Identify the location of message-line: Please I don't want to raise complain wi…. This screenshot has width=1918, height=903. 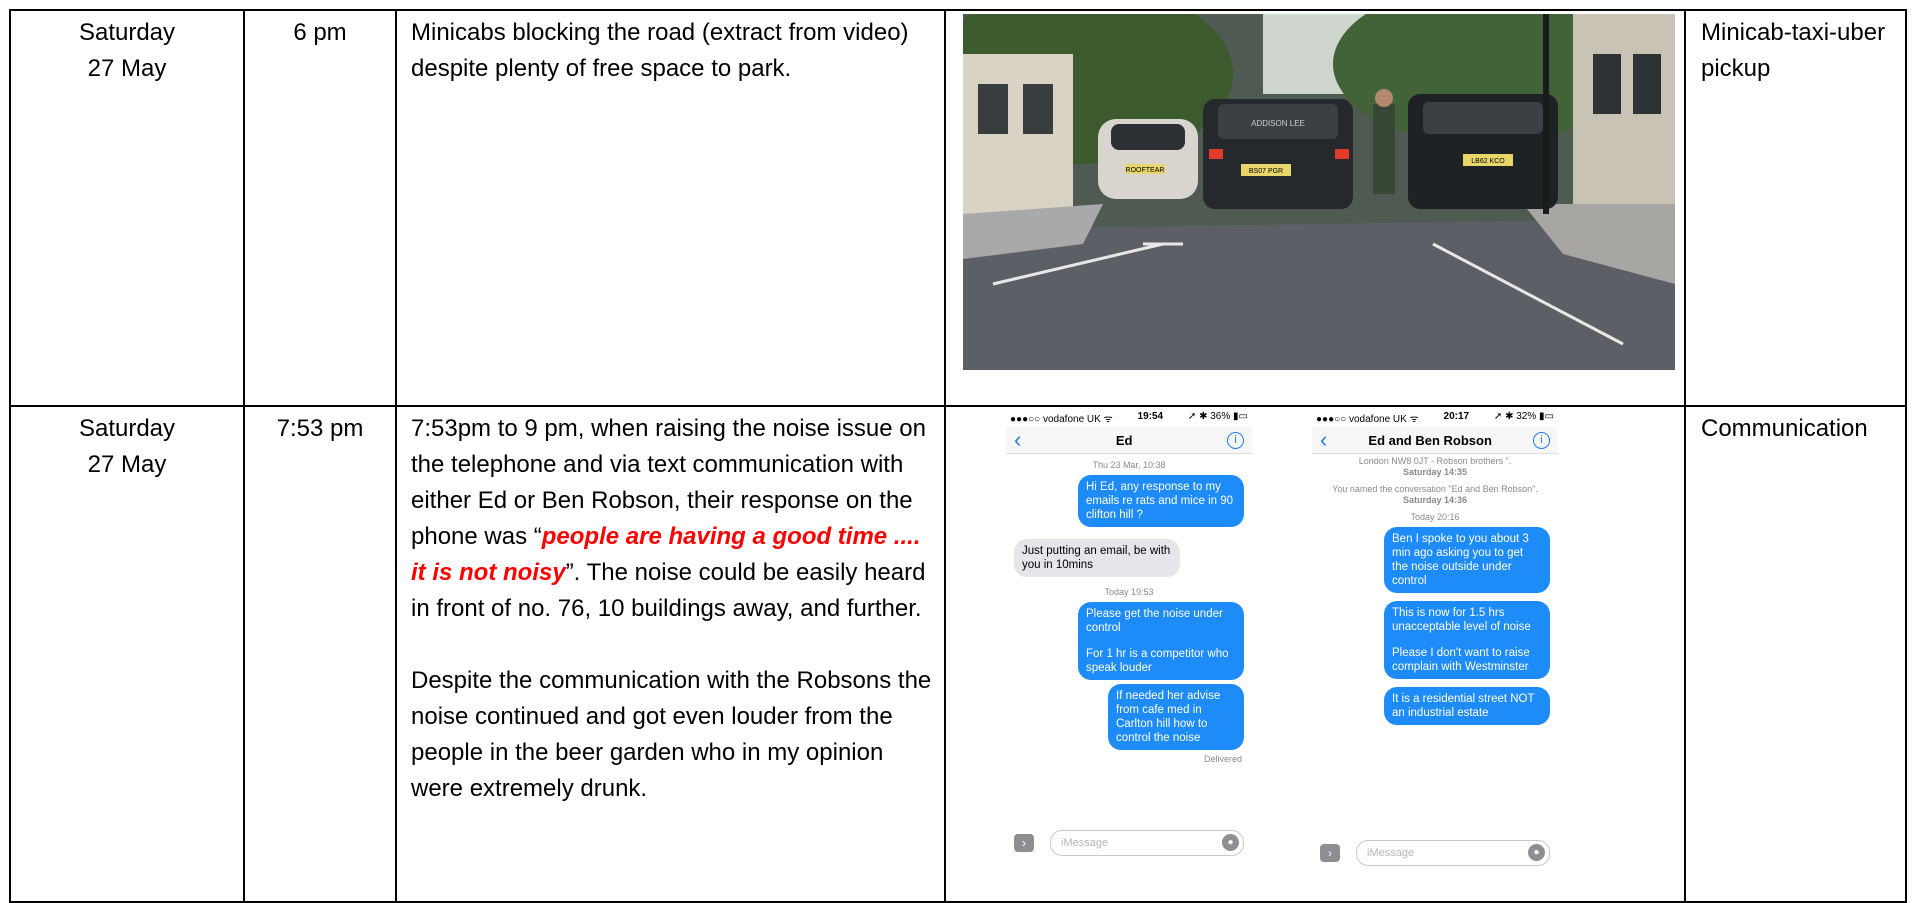
(1461, 660).